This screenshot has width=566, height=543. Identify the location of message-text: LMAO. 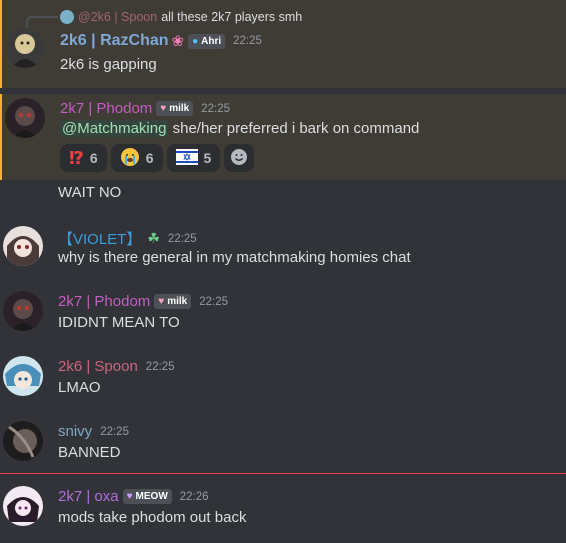
(79, 387).